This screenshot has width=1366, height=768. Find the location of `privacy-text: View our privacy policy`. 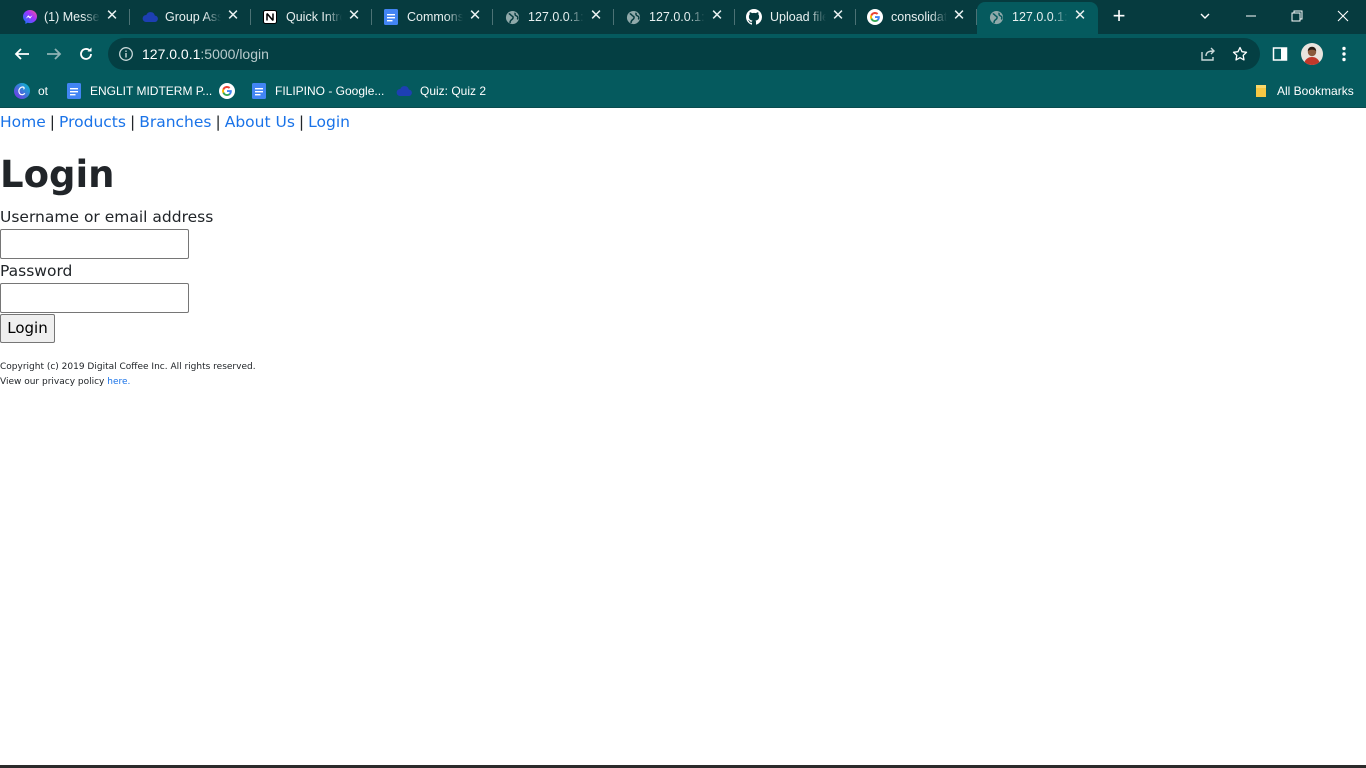

privacy-text: View our privacy policy is located at coordinates (54, 382).